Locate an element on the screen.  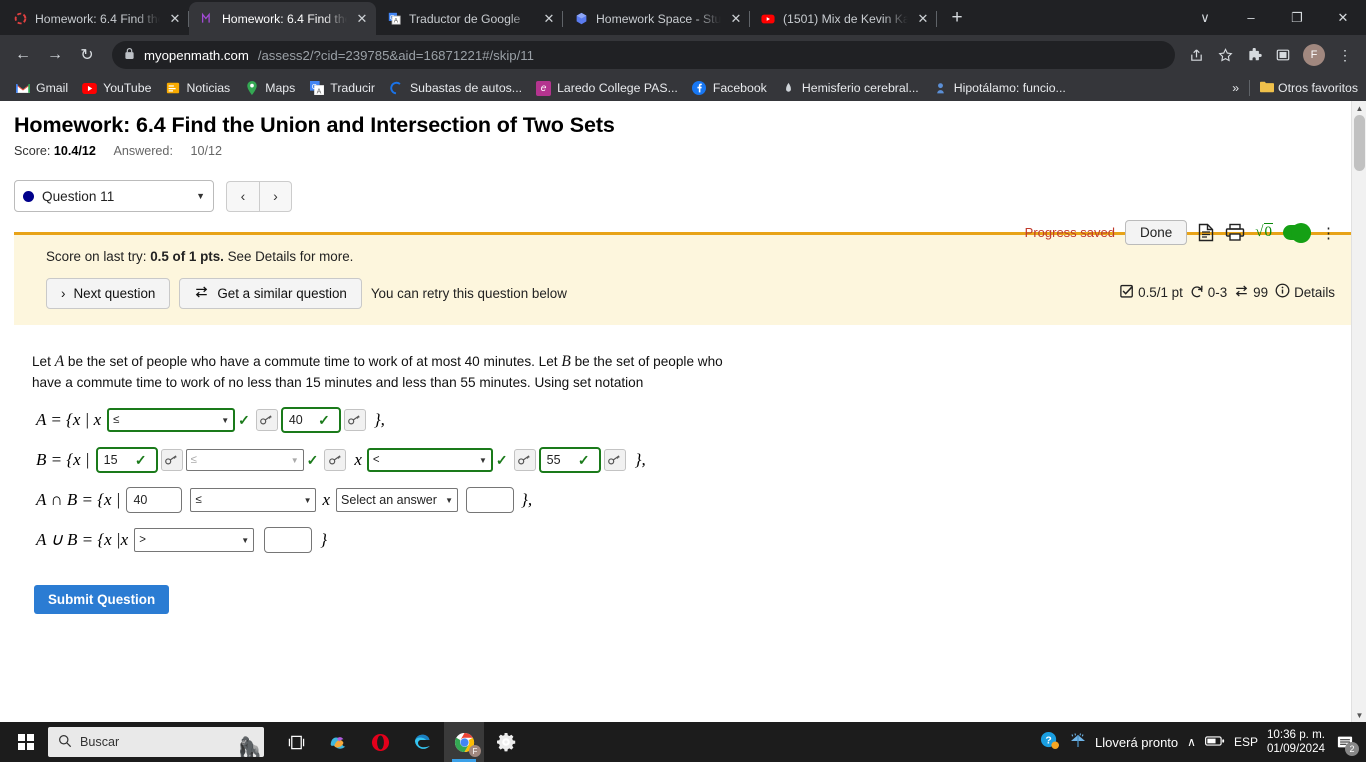
page-scrollbar: ▲ ▼ is located at coordinates (1358, 411).